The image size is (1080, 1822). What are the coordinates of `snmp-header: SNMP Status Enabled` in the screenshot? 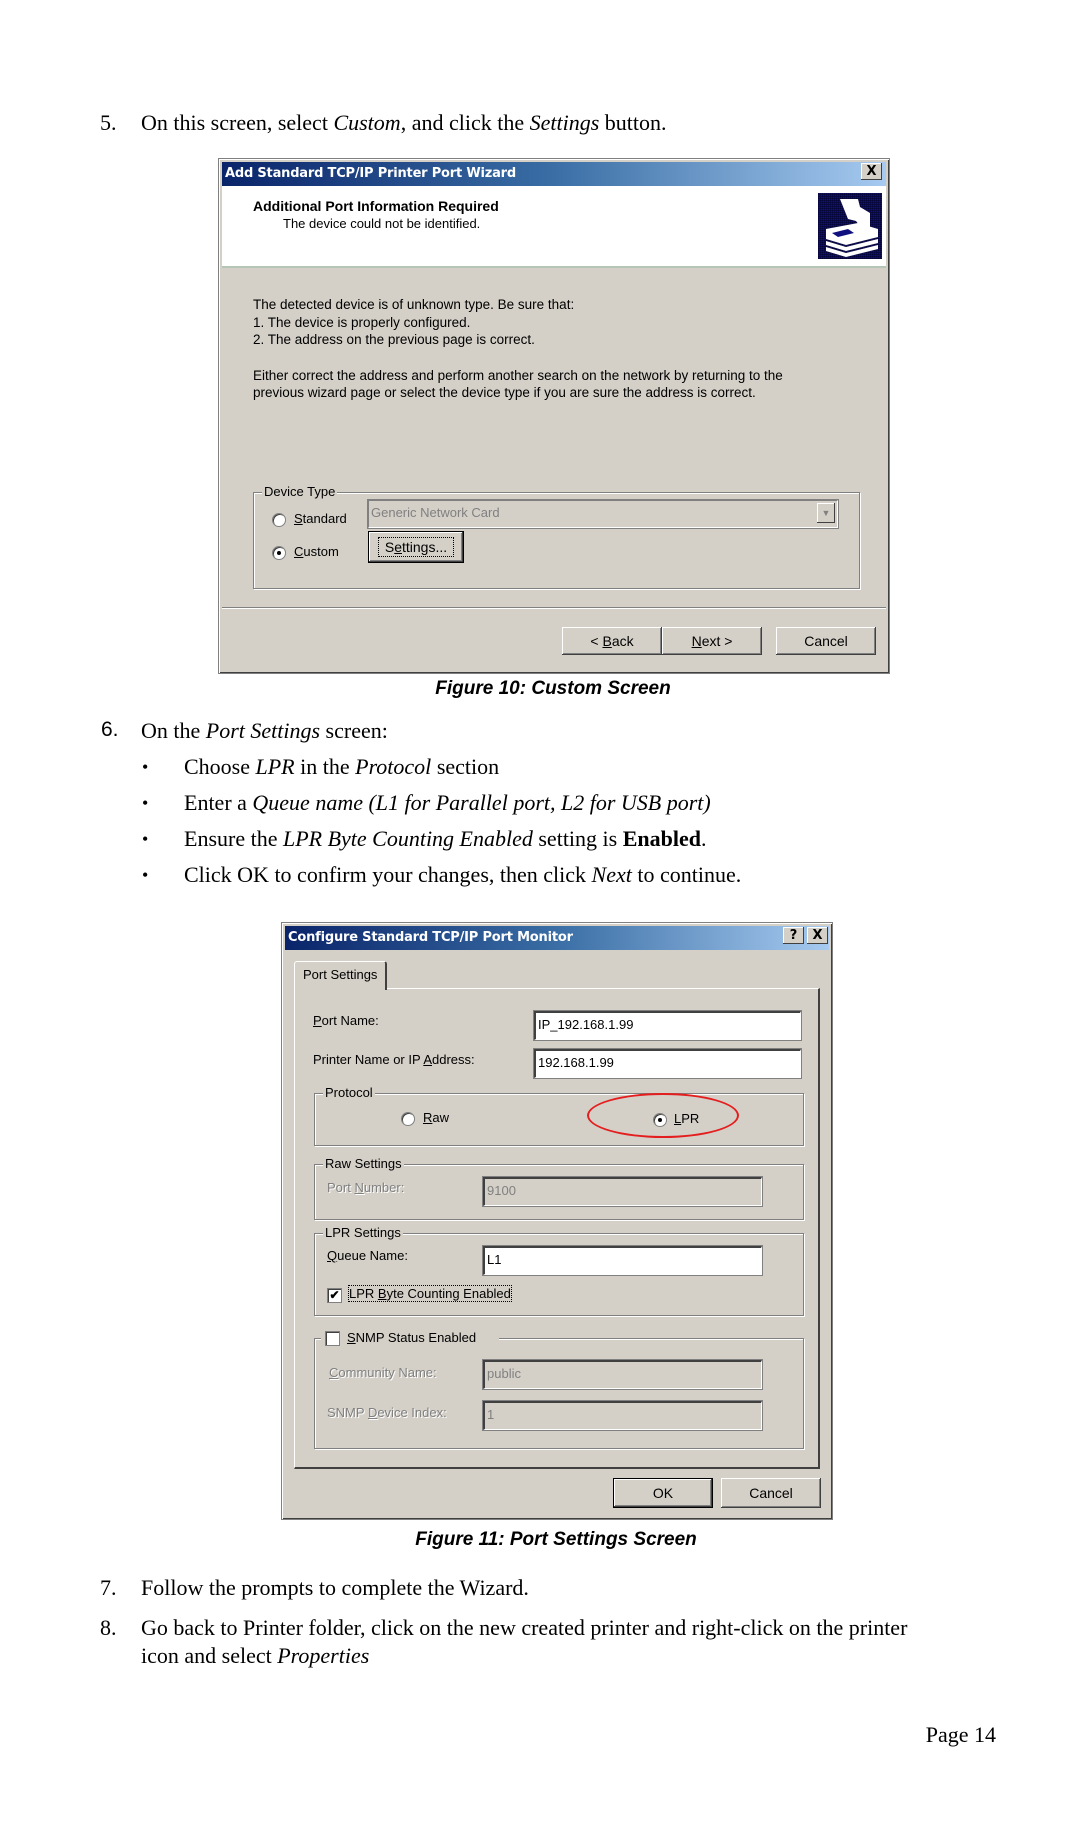 It's located at (410, 1339).